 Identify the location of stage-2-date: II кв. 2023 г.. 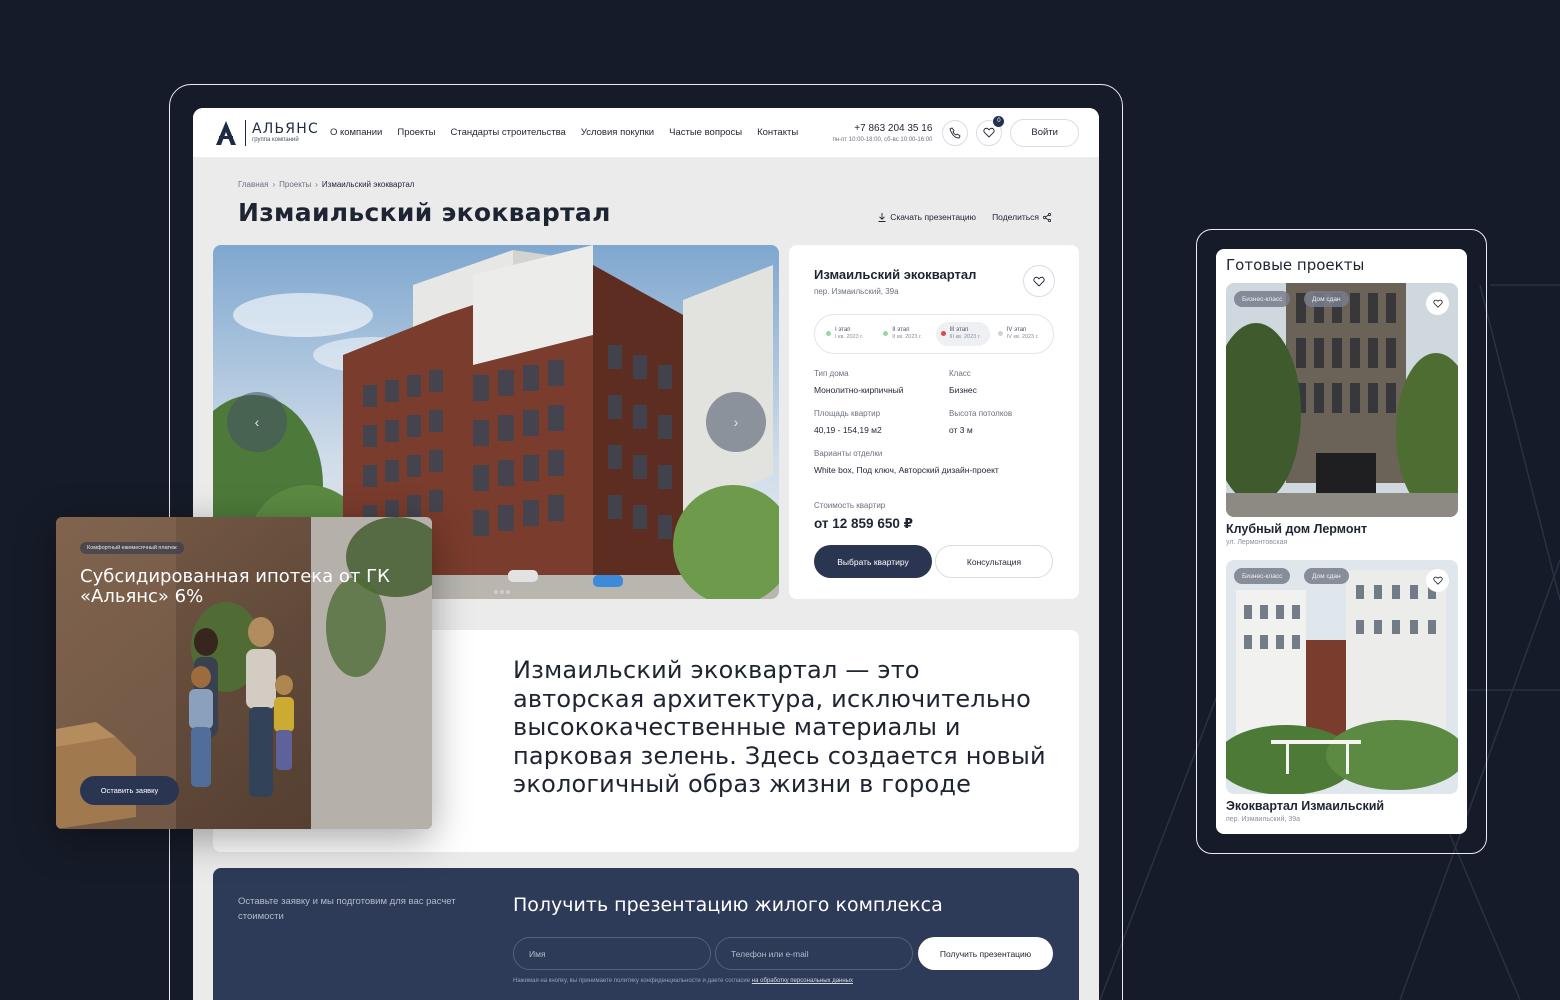
(907, 337).